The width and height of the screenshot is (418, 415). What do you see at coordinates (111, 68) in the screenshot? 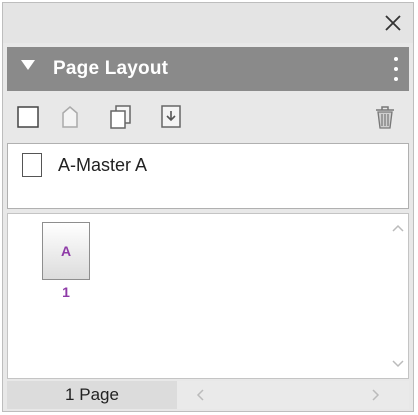
I see `panel-title: Page Layout` at bounding box center [111, 68].